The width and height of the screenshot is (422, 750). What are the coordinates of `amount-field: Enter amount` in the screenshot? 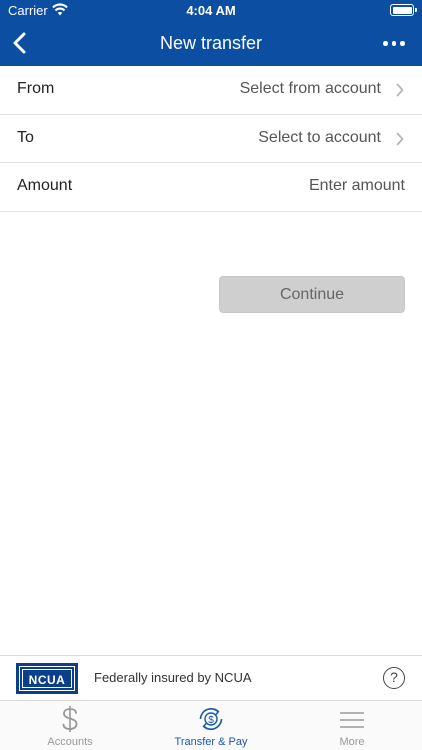 It's located at (357, 186).